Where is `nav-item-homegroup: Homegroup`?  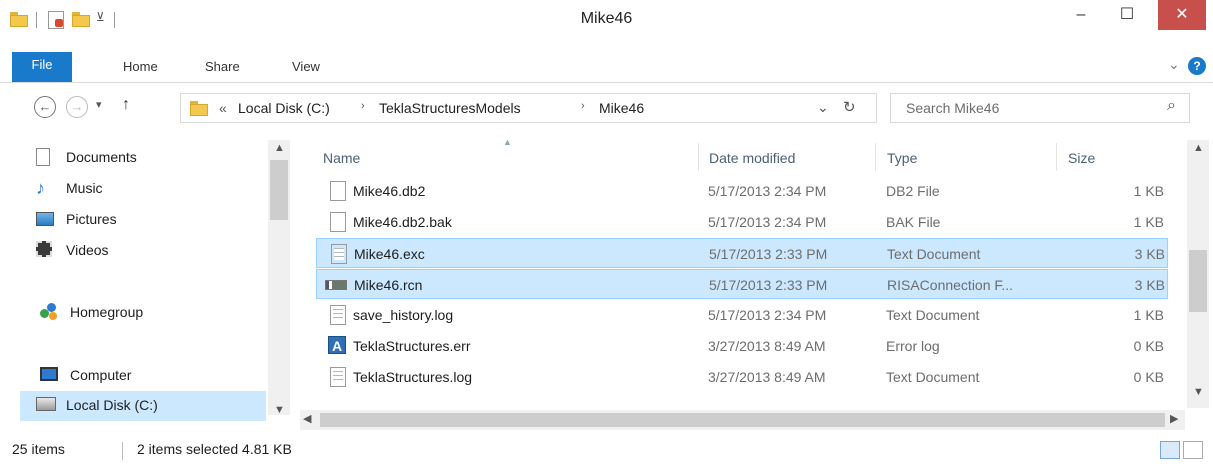 nav-item-homegroup: Homegroup is located at coordinates (155, 313).